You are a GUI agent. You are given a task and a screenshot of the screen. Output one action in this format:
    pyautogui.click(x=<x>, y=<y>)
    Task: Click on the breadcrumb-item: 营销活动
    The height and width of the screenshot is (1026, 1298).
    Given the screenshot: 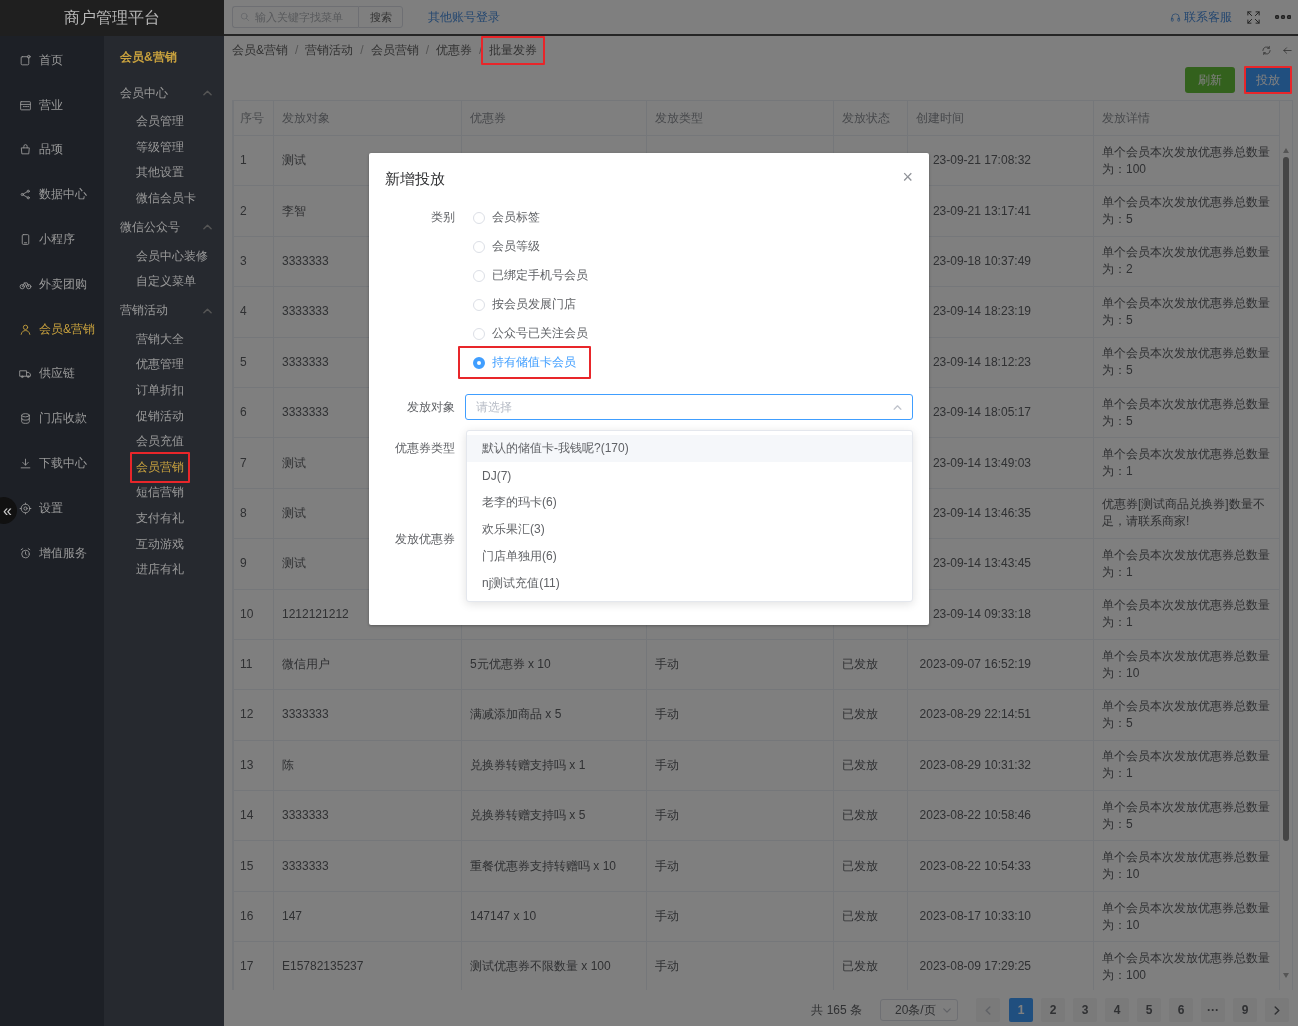 What is the action you would take?
    pyautogui.click(x=329, y=50)
    